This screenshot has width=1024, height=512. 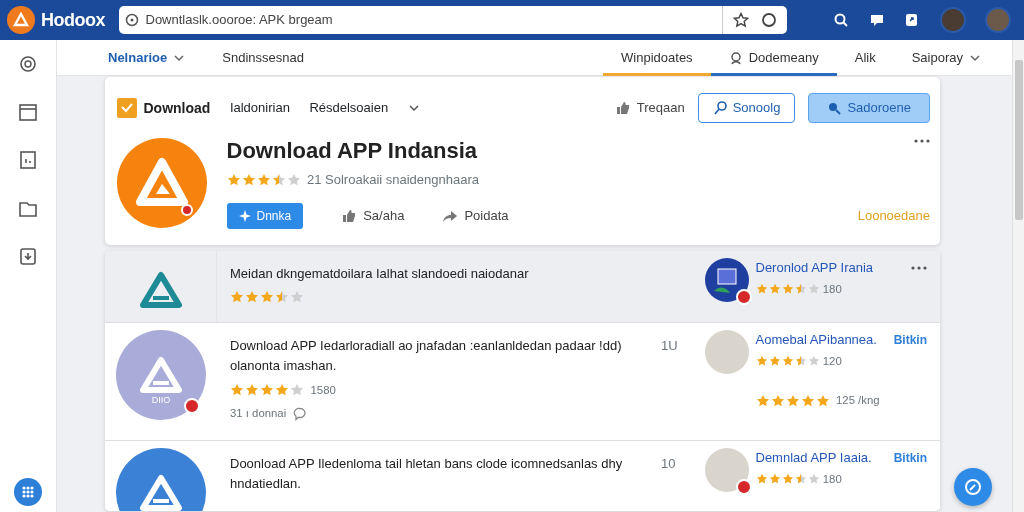 What do you see at coordinates (28, 64) in the screenshot?
I see `gear-icon` at bounding box center [28, 64].